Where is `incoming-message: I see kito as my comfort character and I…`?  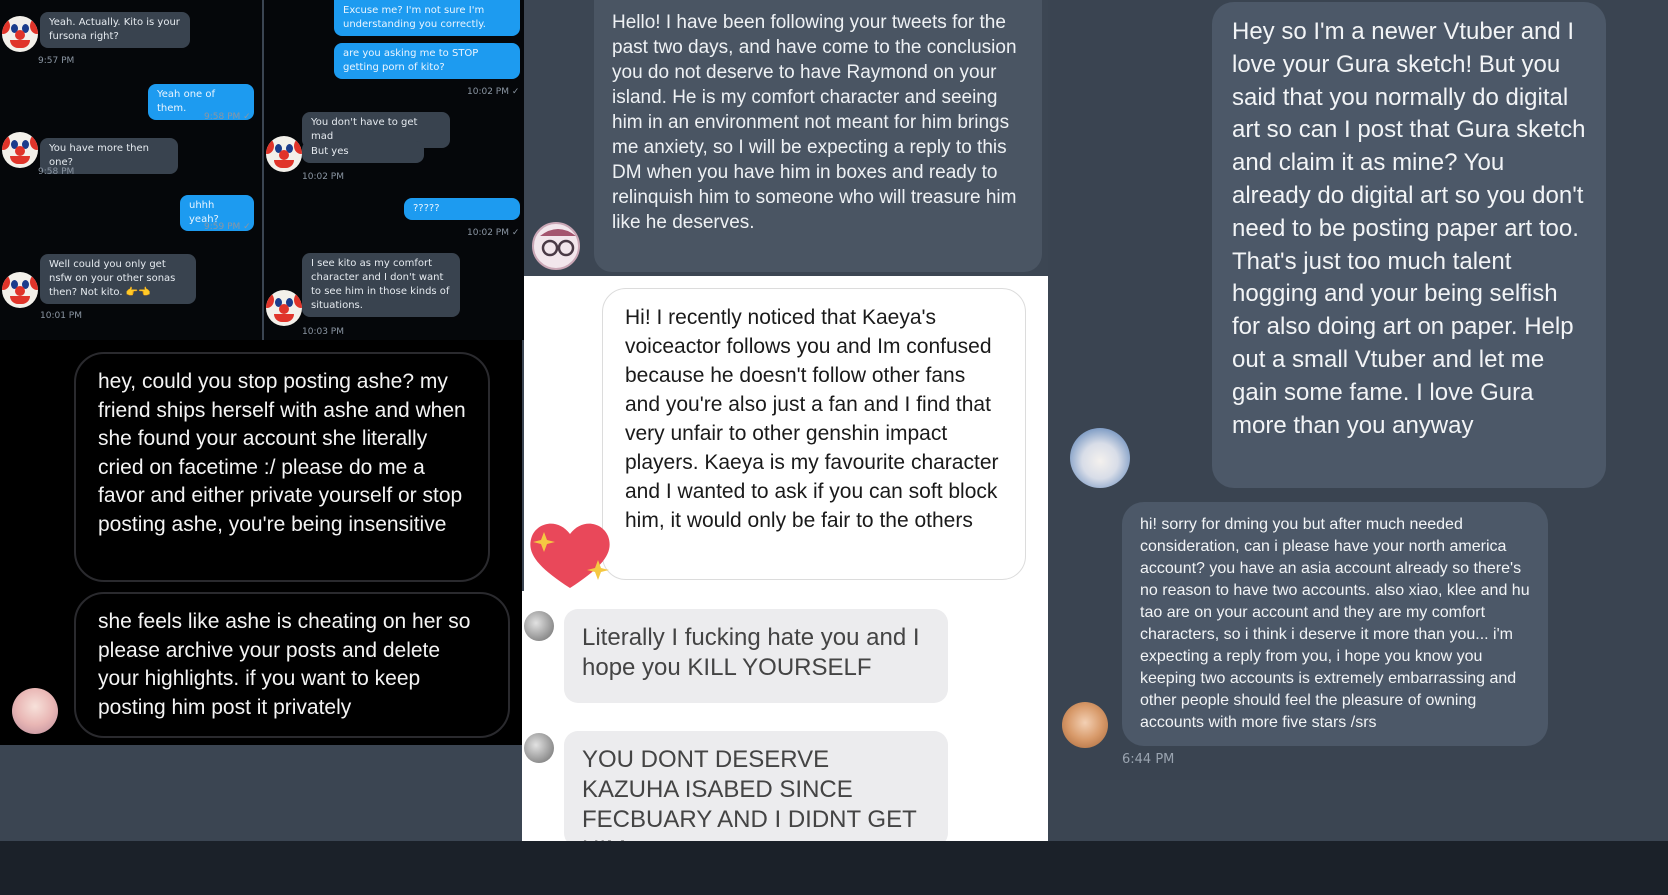
incoming-message: I see kito as my comfort character and I… is located at coordinates (381, 285).